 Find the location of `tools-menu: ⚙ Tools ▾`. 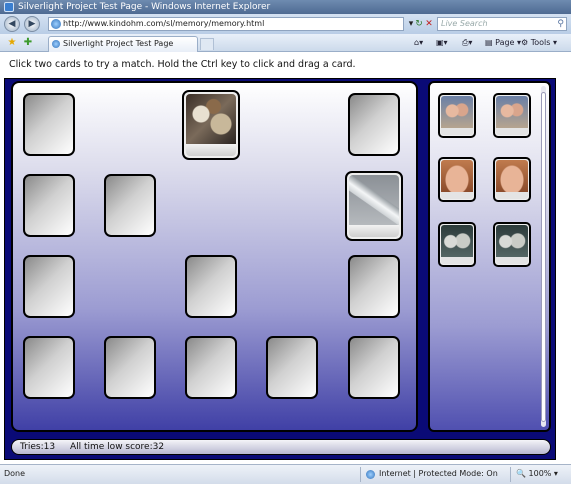

tools-menu: ⚙ Tools ▾ is located at coordinates (539, 43).